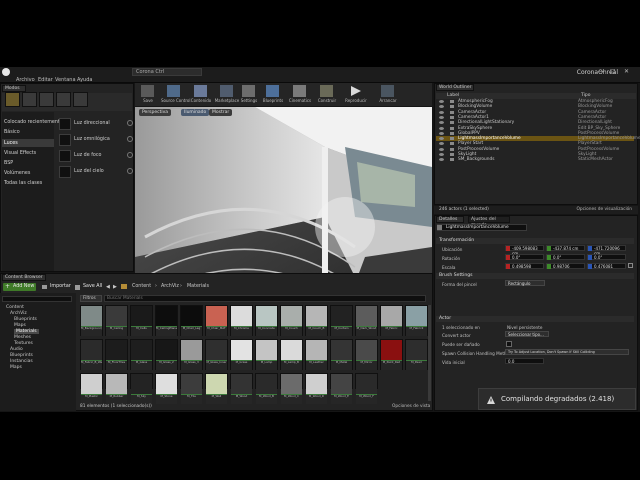  Describe the element at coordinates (148, 94) in the screenshot. I see `toolbar-save: Save` at that location.